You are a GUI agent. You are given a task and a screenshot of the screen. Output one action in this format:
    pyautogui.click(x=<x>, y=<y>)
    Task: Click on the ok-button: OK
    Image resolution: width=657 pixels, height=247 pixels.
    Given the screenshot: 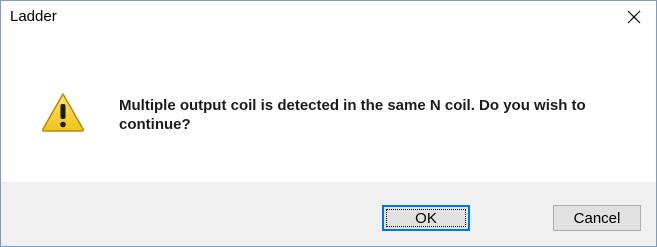 What is the action you would take?
    pyautogui.click(x=426, y=218)
    